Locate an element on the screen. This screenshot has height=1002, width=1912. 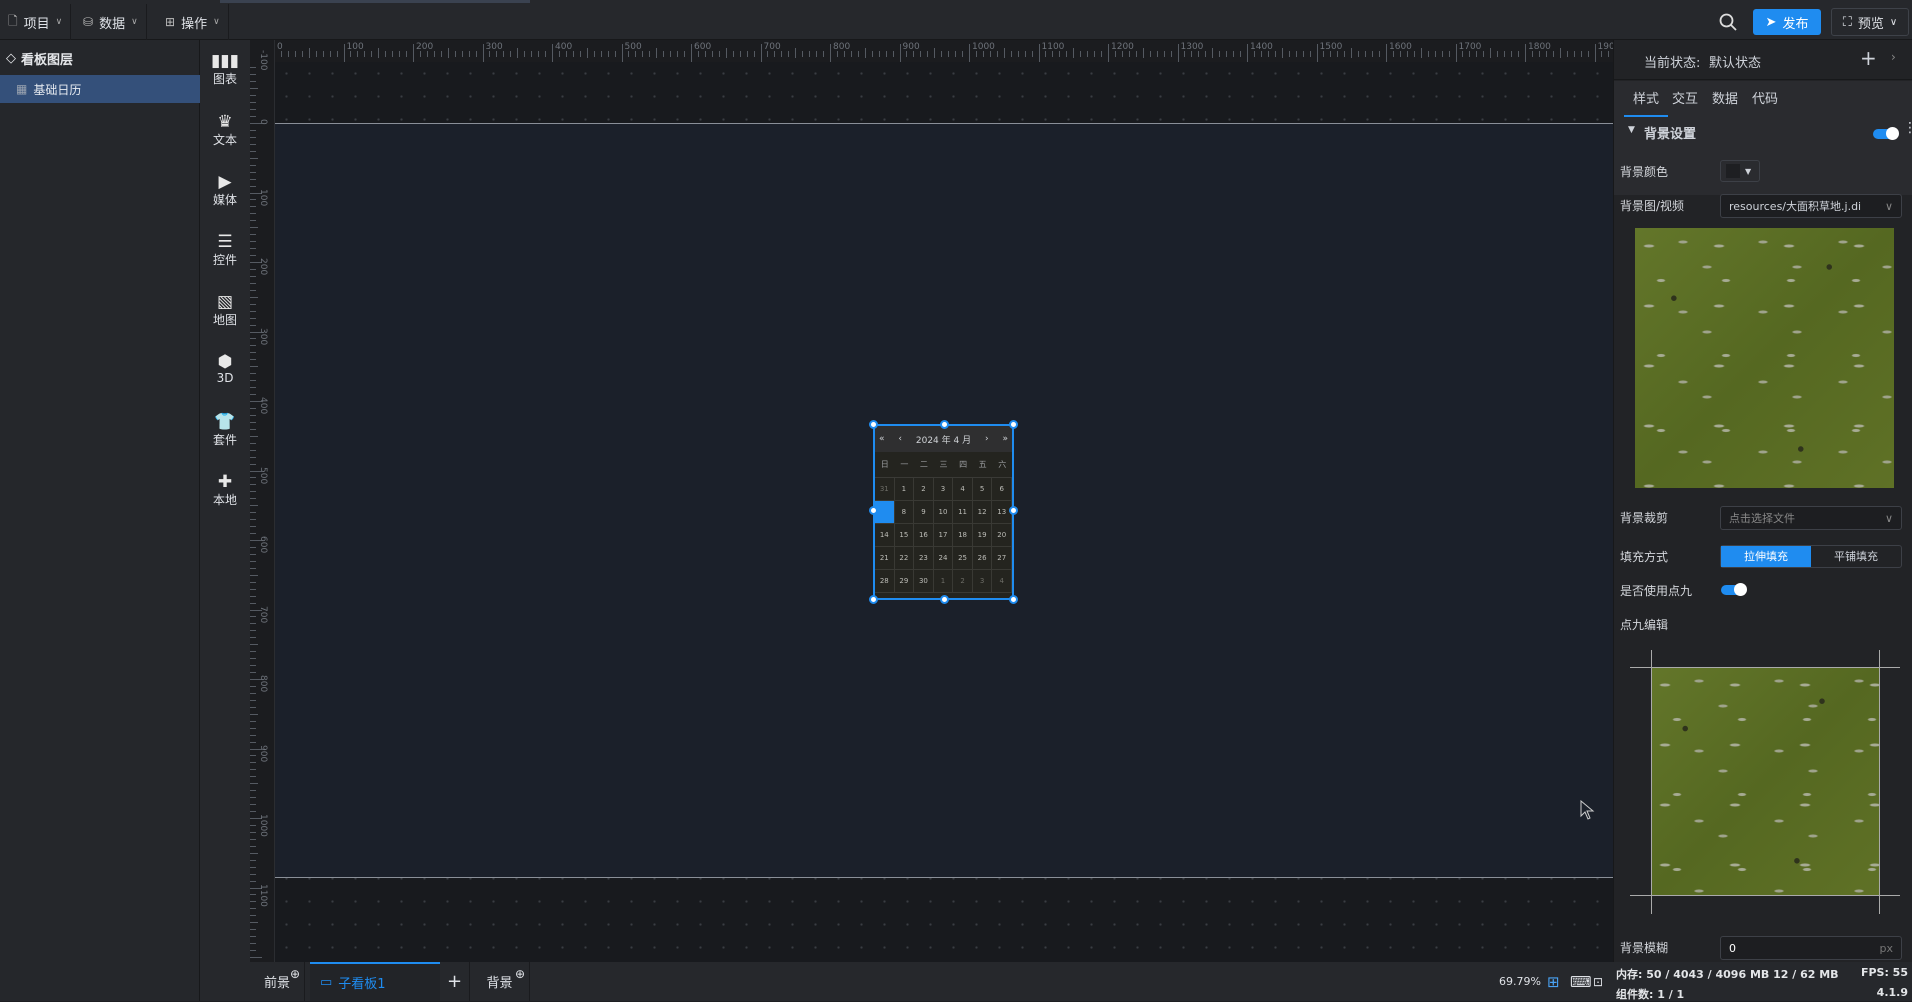
bg-image-select: resources/大面积草地.j.di ∨ is located at coordinates (1811, 206).